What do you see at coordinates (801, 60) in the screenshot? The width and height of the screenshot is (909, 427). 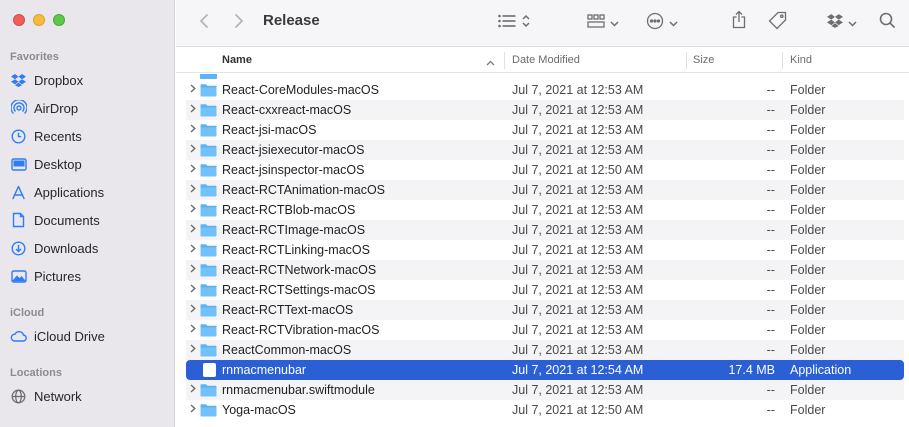 I see `column-kind: Kind` at bounding box center [801, 60].